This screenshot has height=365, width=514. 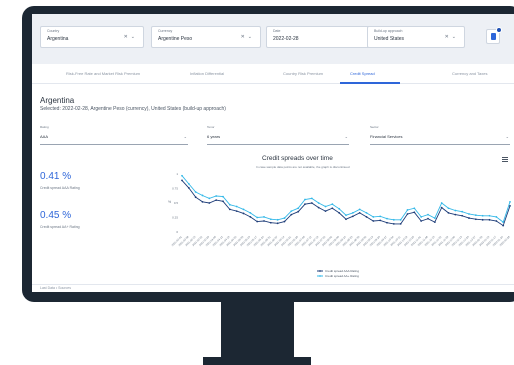 I want to click on legend-entry: Credit spread AA+ Rating, so click(x=342, y=276).